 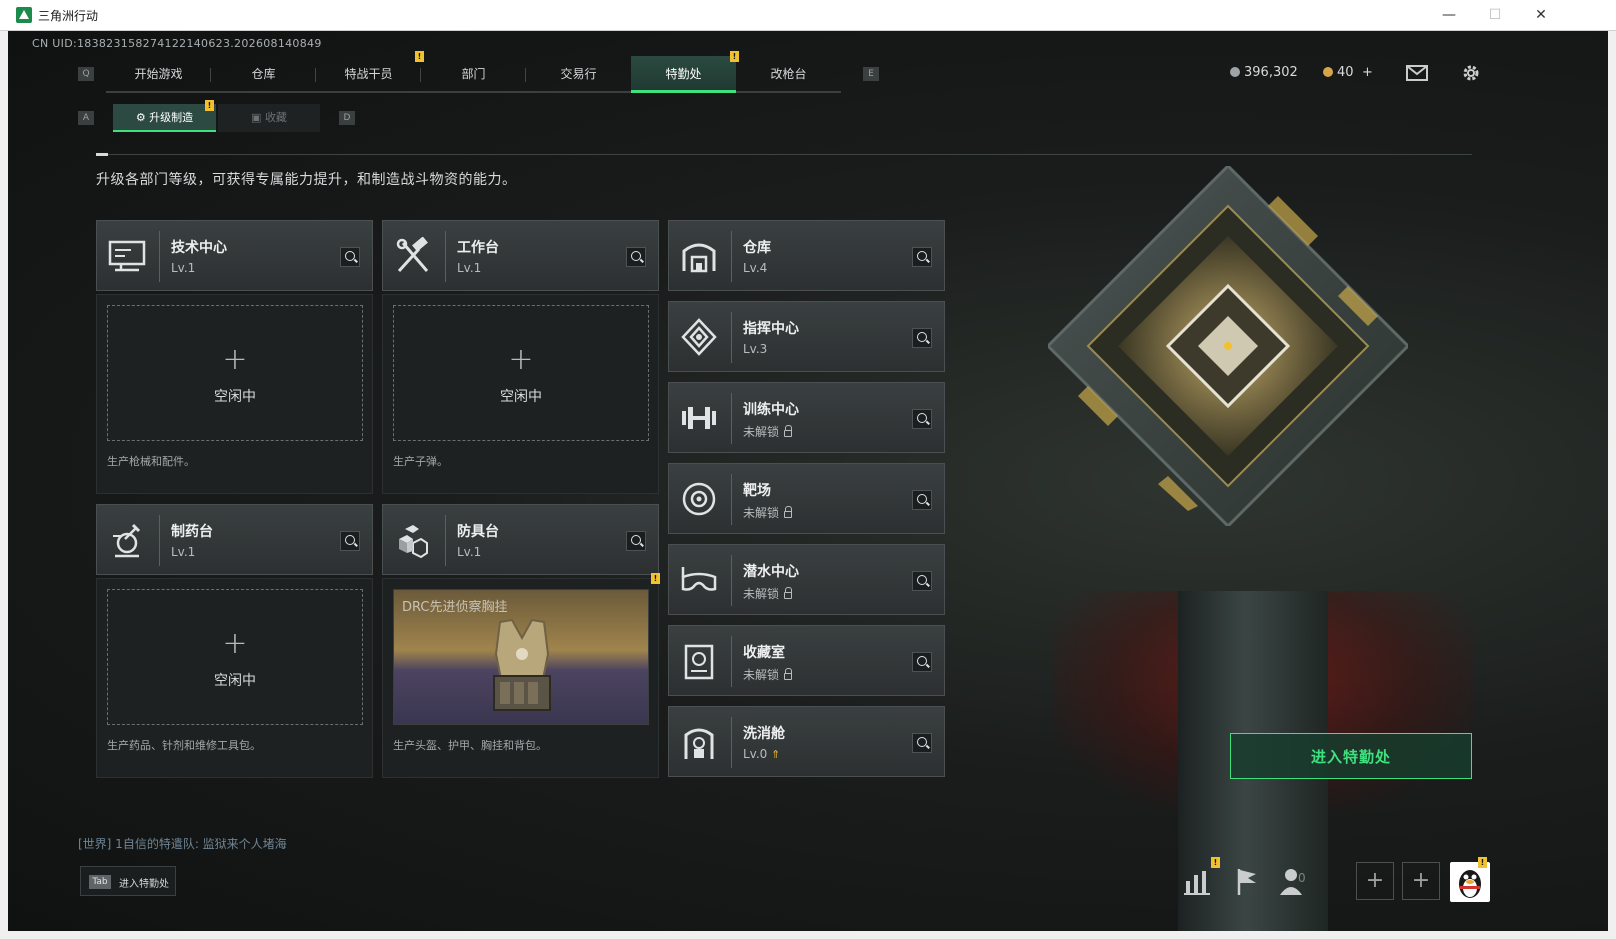 What do you see at coordinates (871, 74) in the screenshot?
I see `nav-next-key: E` at bounding box center [871, 74].